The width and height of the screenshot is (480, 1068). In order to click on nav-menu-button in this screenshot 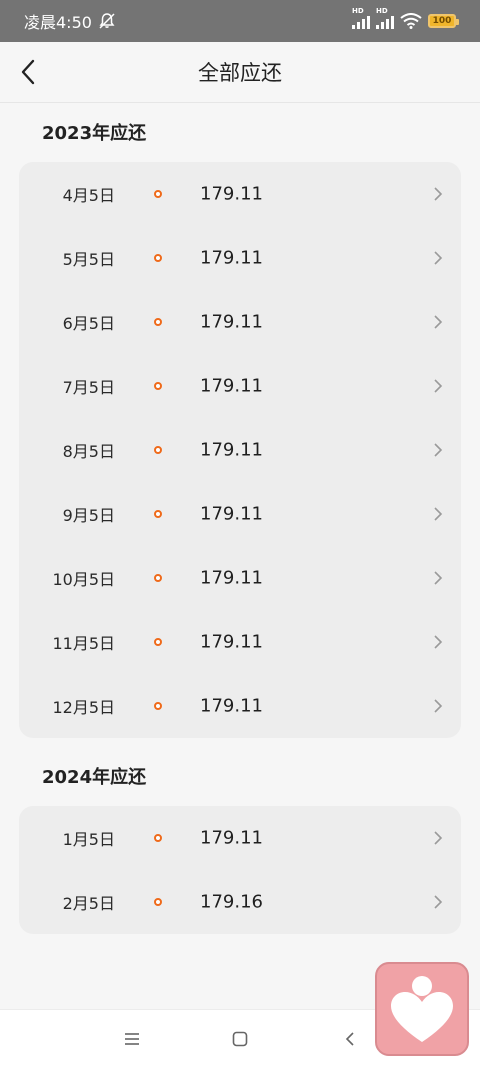, I will do `click(132, 1039)`.